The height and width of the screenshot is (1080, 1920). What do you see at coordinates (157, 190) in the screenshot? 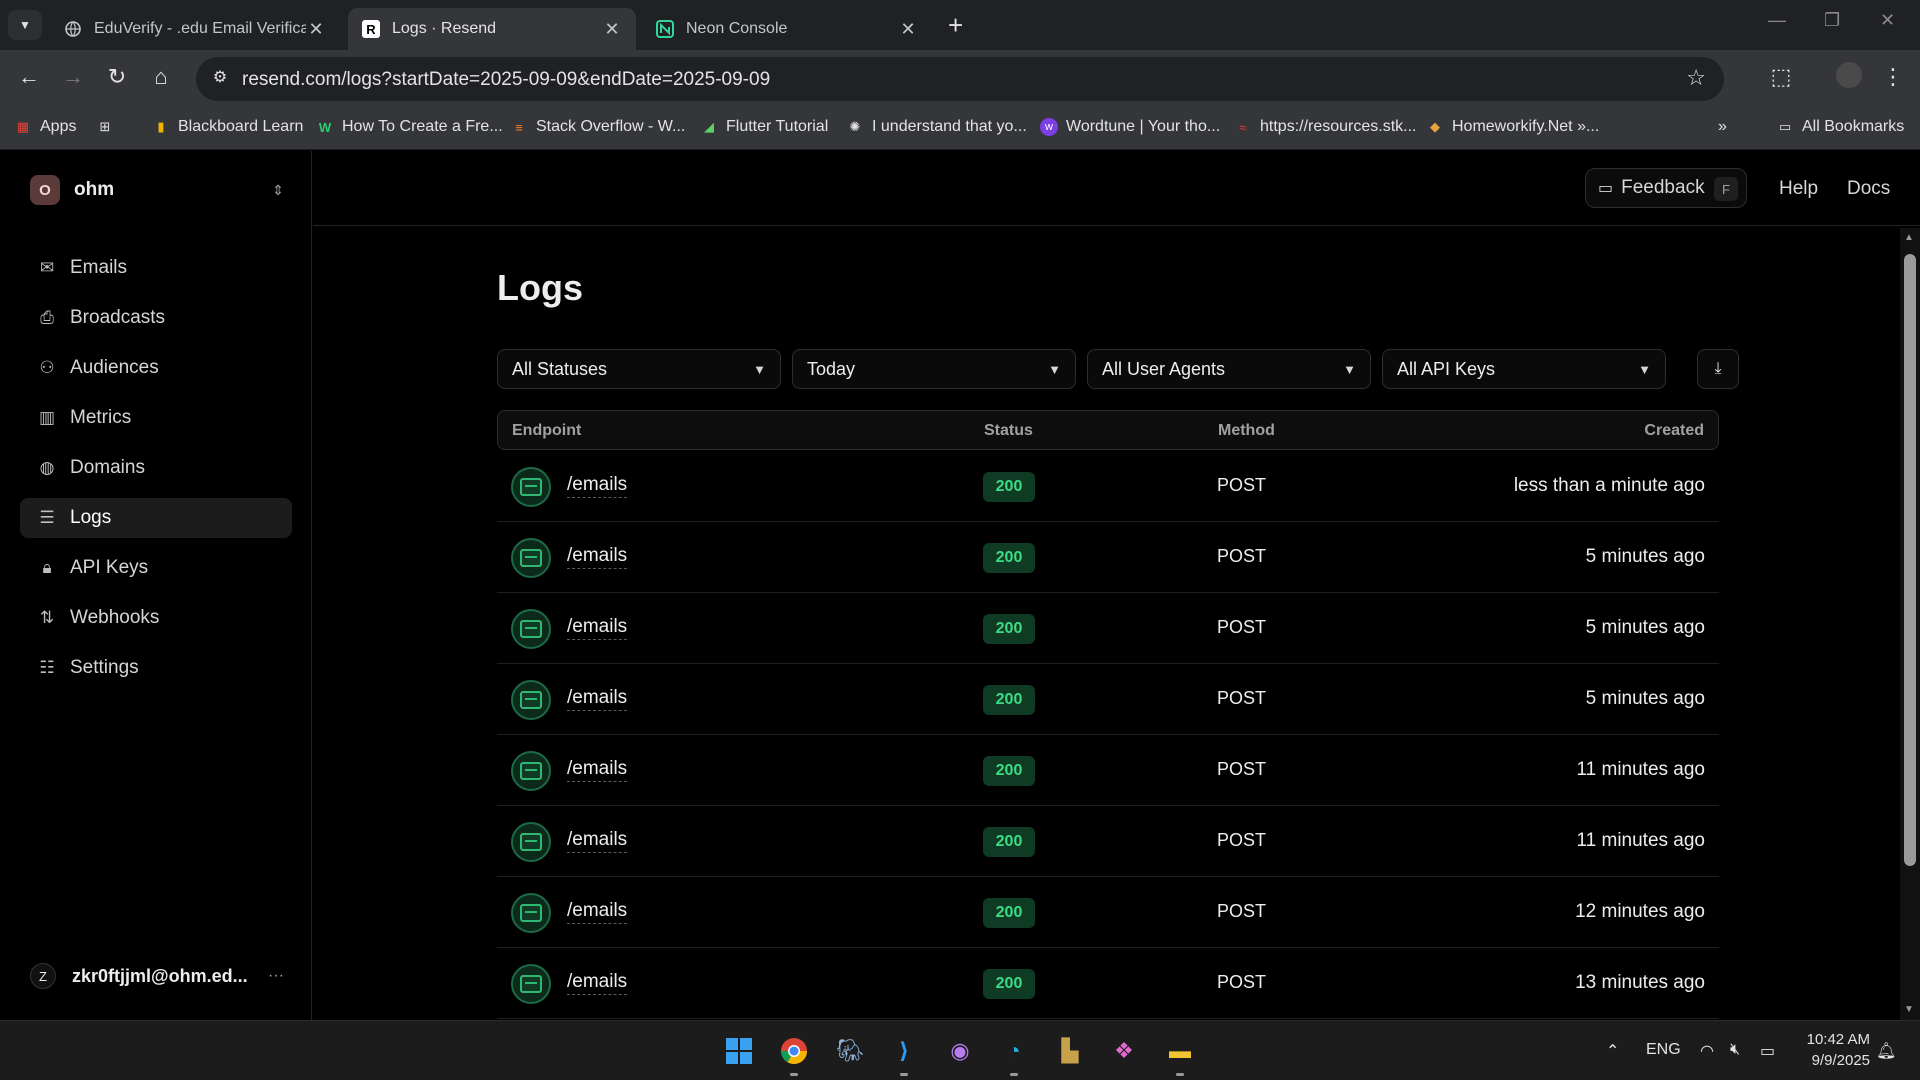
I see `team-switcher: O ohm ⇕` at bounding box center [157, 190].